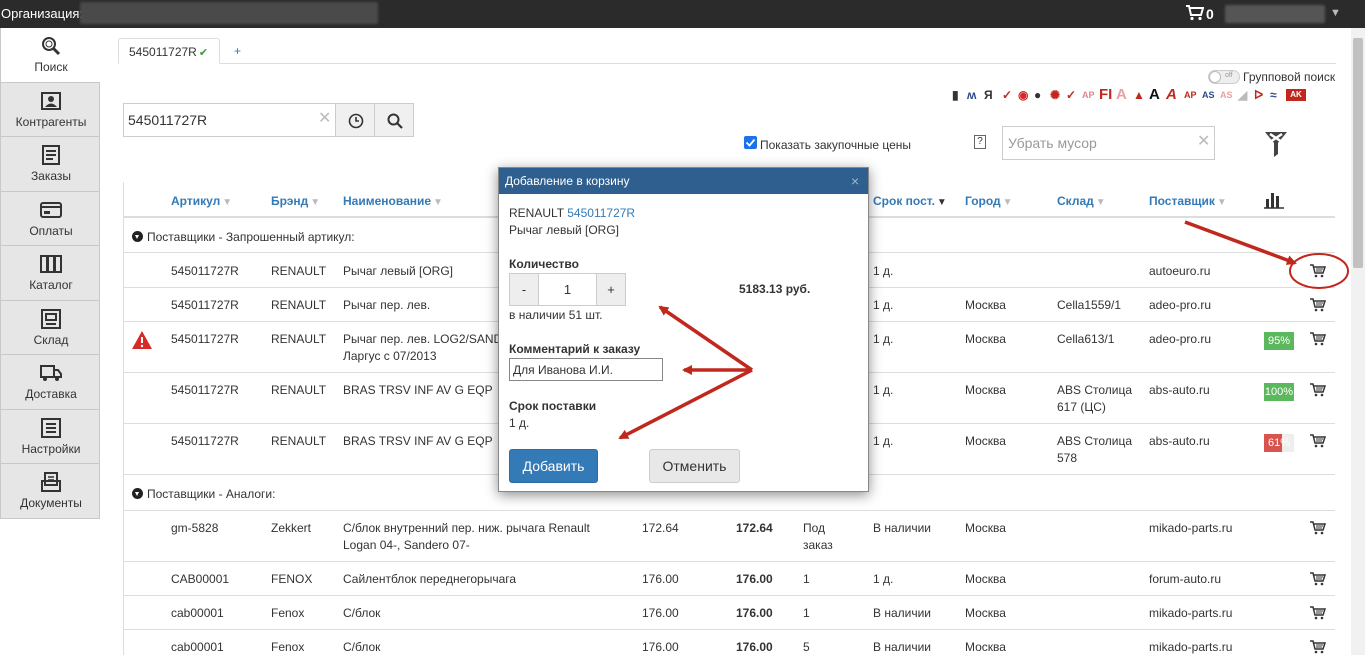 Image resolution: width=1365 pixels, height=655 pixels. What do you see at coordinates (955, 95) in the screenshot?
I see `logo-icon: ▮` at bounding box center [955, 95].